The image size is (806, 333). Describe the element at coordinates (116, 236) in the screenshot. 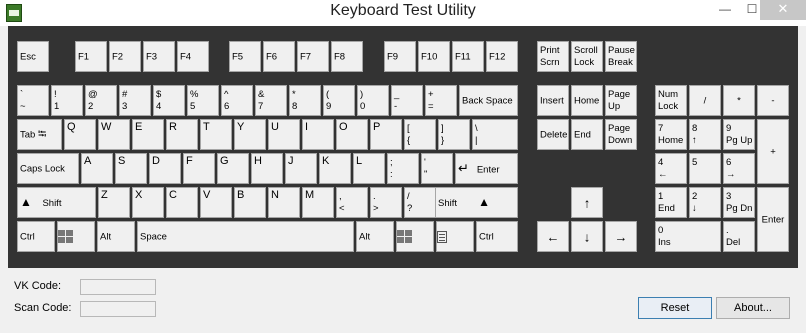

I see `key-left-alt: Alt` at that location.